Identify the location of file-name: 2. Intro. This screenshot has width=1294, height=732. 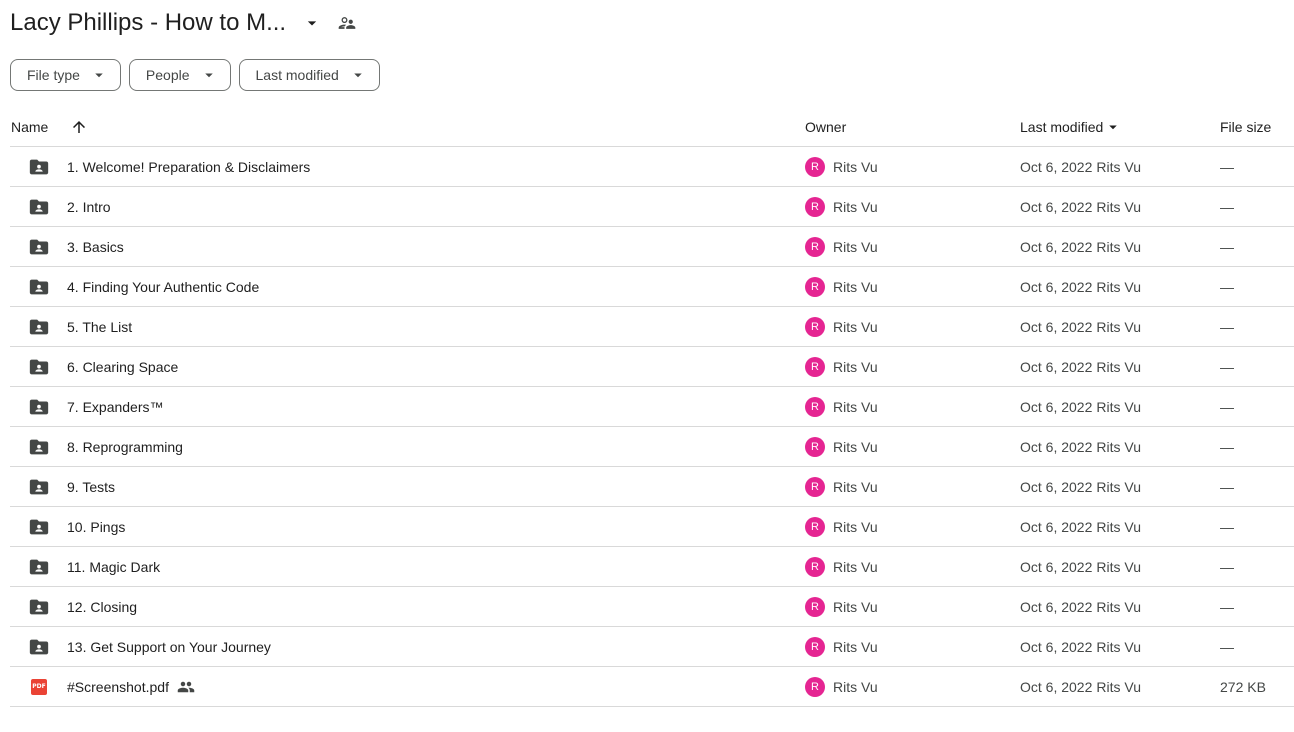
(89, 206).